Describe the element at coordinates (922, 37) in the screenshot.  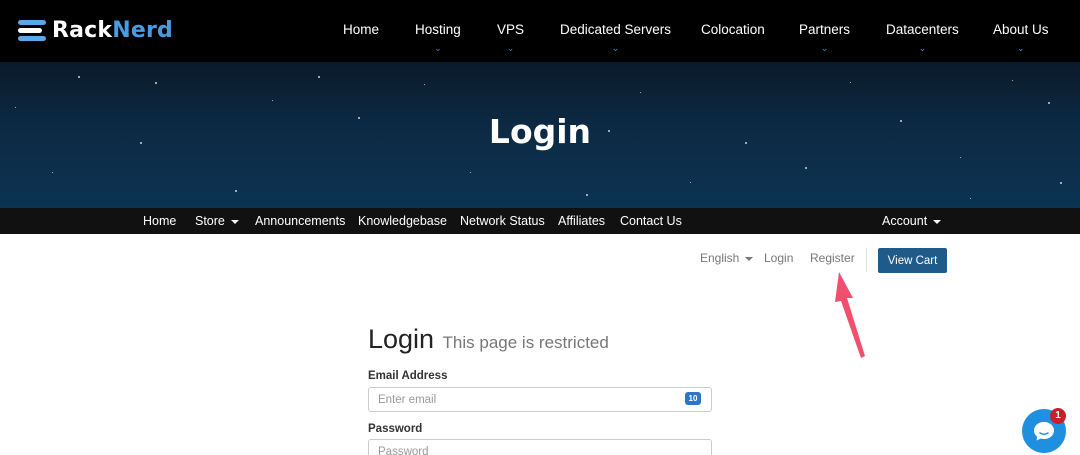
I see `main-nav-item-datacenters: Datacenters ⌄` at that location.